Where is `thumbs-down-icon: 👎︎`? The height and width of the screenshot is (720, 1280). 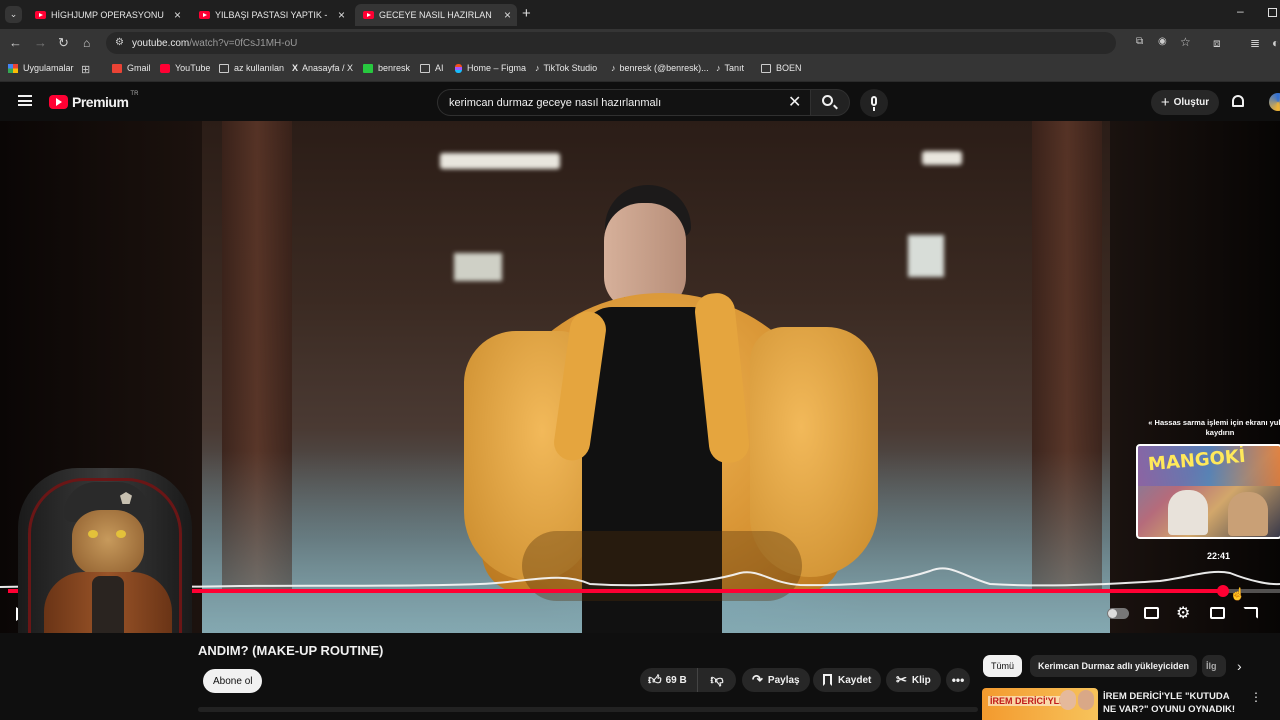
thumbs-down-icon: 👎︎ is located at coordinates (717, 679).